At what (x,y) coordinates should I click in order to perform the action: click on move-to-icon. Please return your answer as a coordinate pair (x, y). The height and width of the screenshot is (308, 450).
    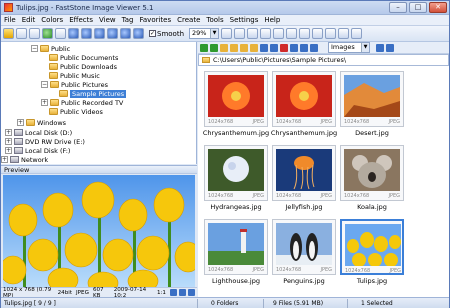
    Looking at the image, I should click on (254, 47).